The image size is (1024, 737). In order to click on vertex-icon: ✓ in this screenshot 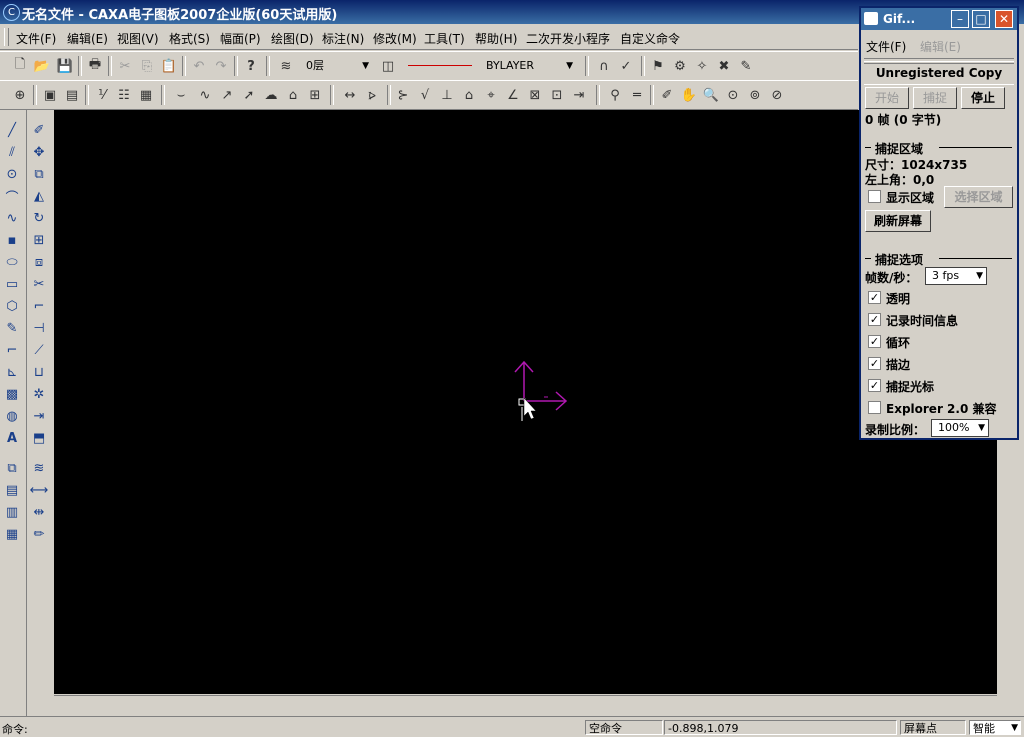, I will do `click(626, 66)`.